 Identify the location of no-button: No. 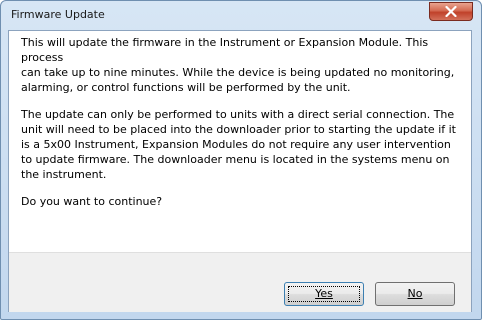
(415, 294).